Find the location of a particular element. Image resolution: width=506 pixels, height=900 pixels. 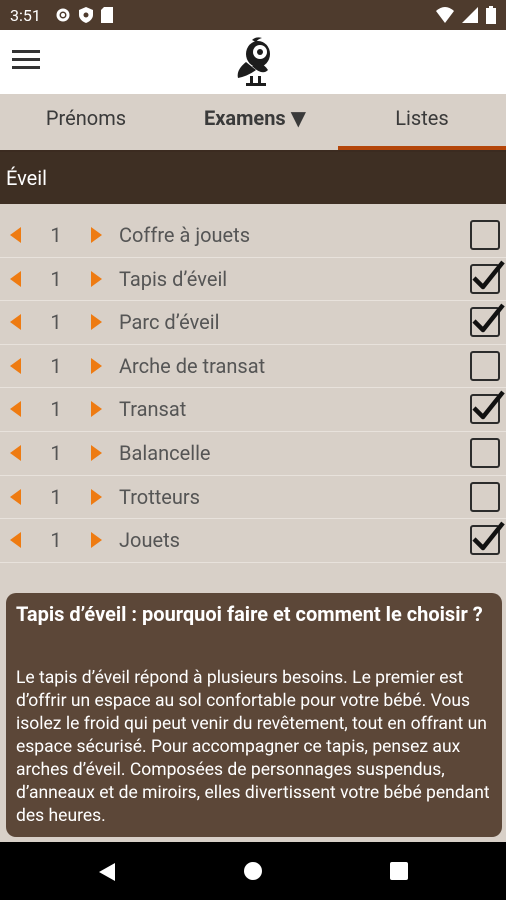

tab-examens-dropdown: Examens ▼ is located at coordinates (255, 123).